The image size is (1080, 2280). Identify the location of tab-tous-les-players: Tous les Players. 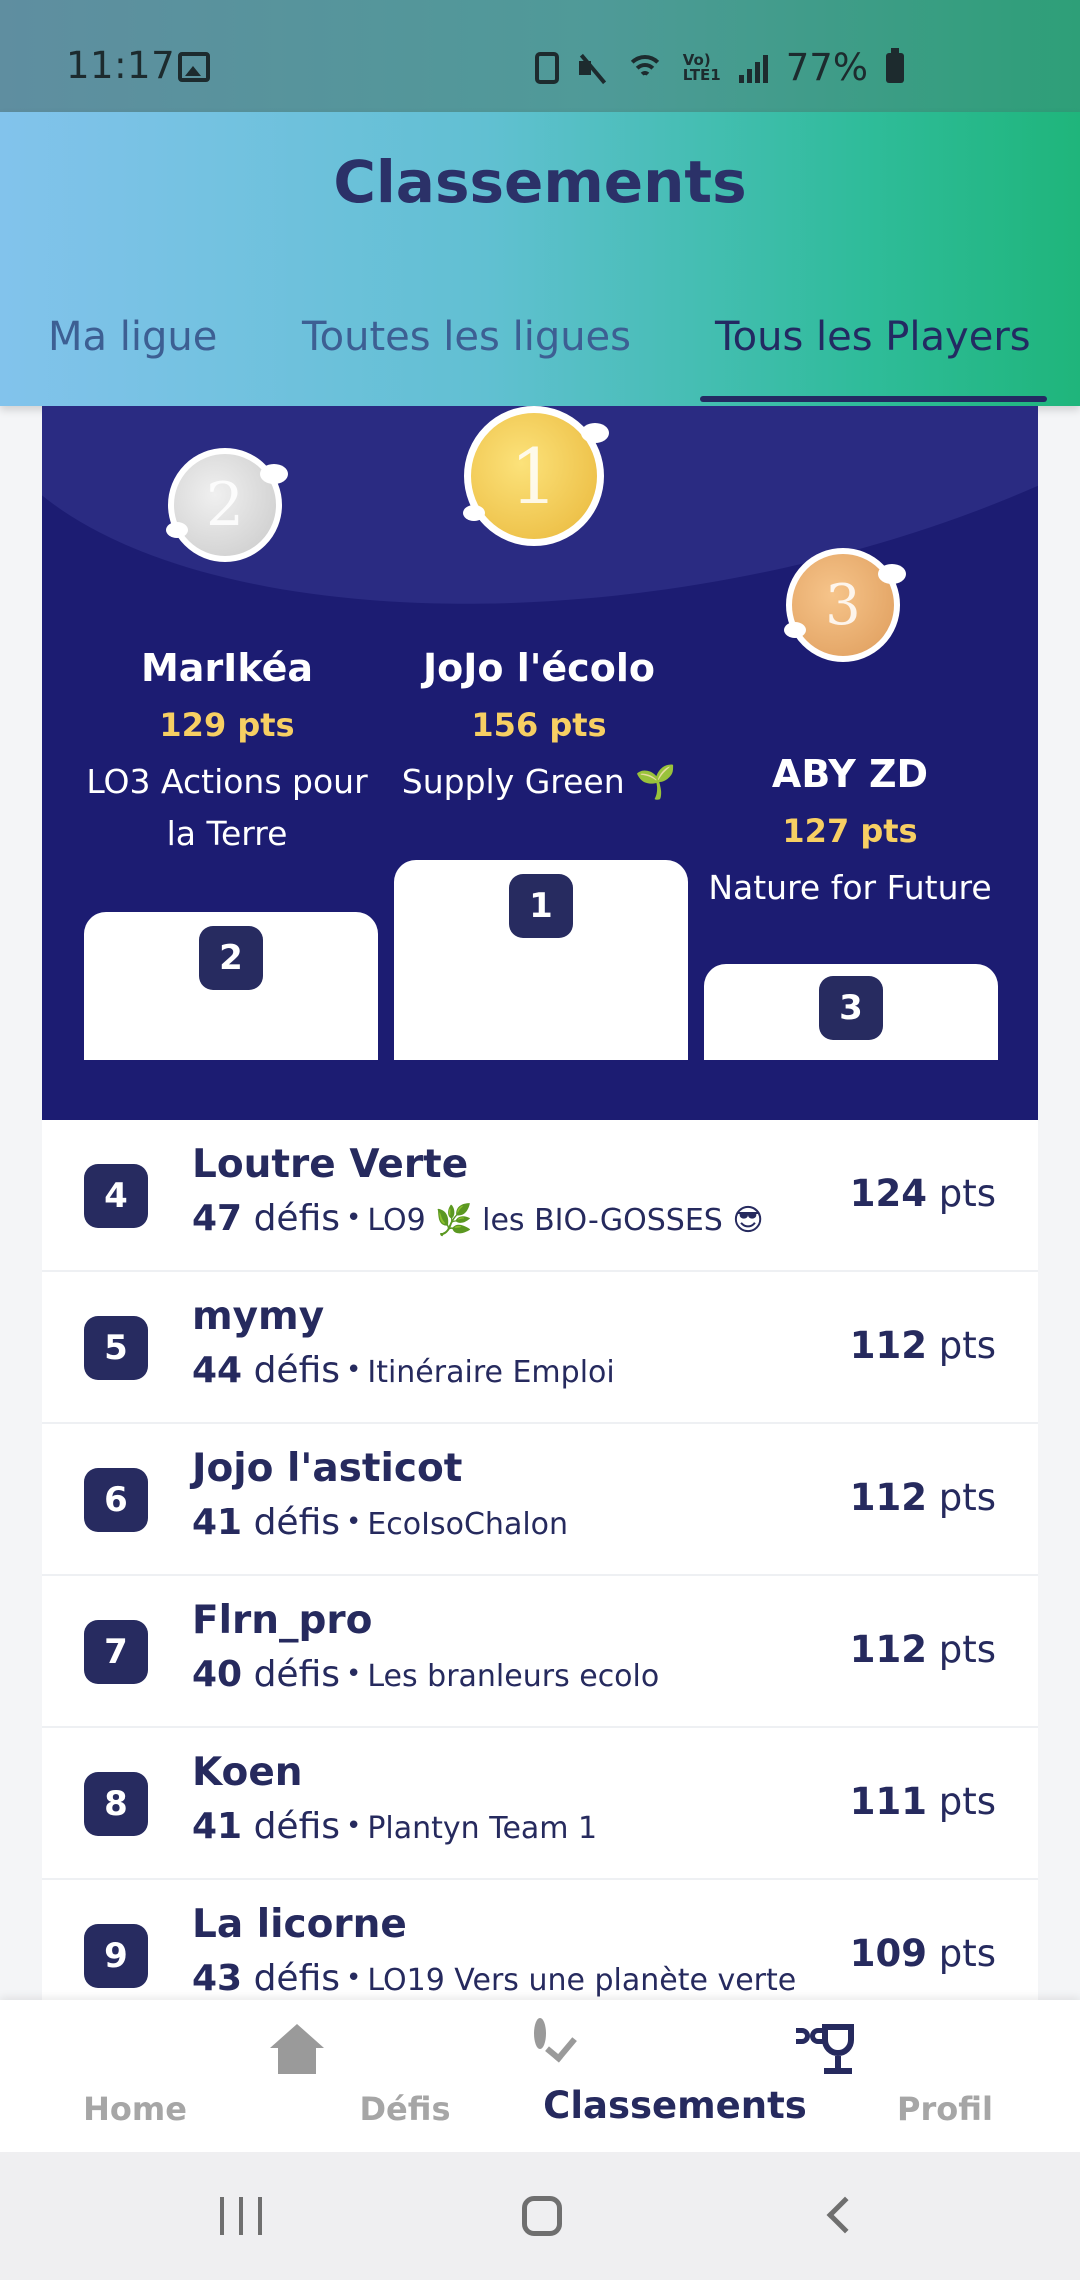
(873, 337).